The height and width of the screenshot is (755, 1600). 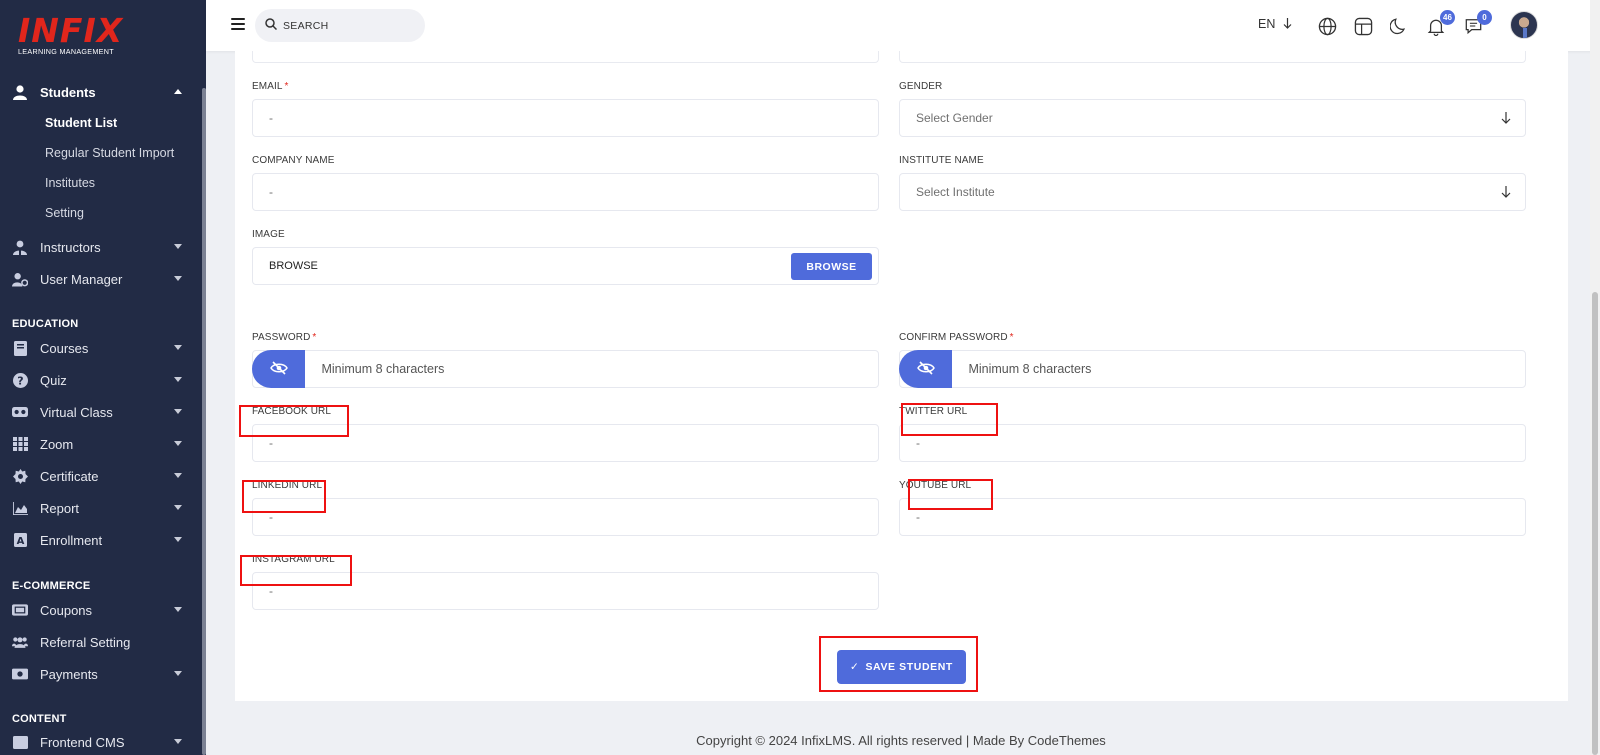 I want to click on password-field, so click(x=565, y=369).